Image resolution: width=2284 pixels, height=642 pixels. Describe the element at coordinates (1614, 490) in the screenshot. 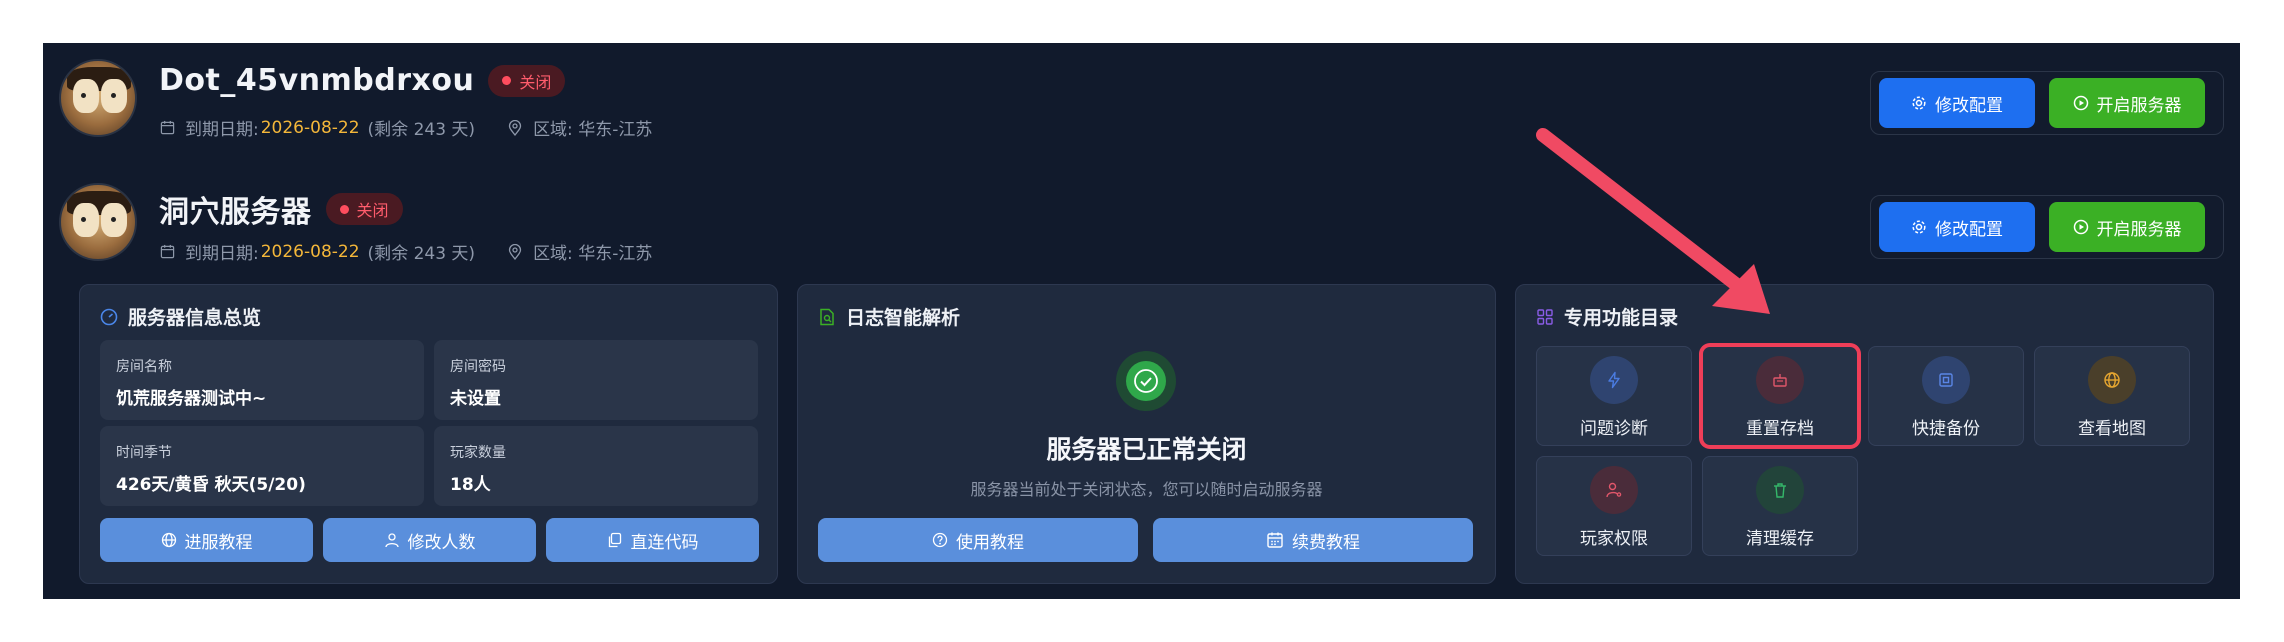

I see `user-key-icon` at that location.